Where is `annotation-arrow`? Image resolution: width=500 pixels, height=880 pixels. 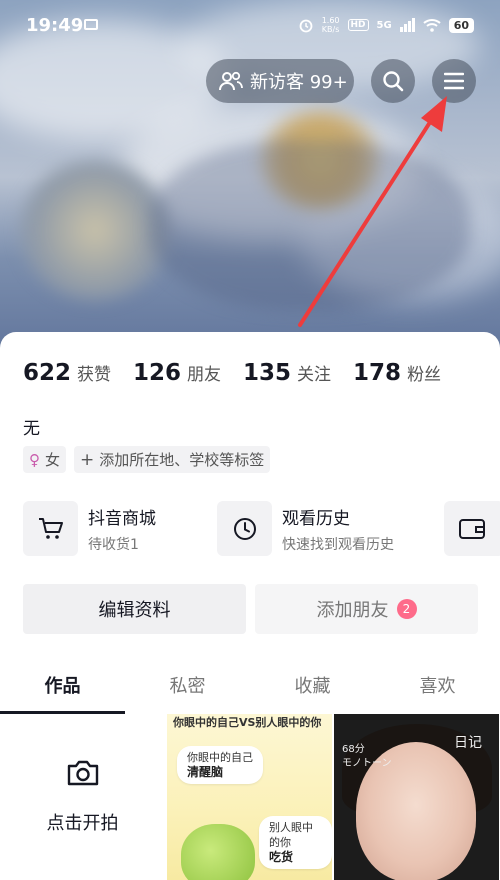
annotation-arrow is located at coordinates (372, 211).